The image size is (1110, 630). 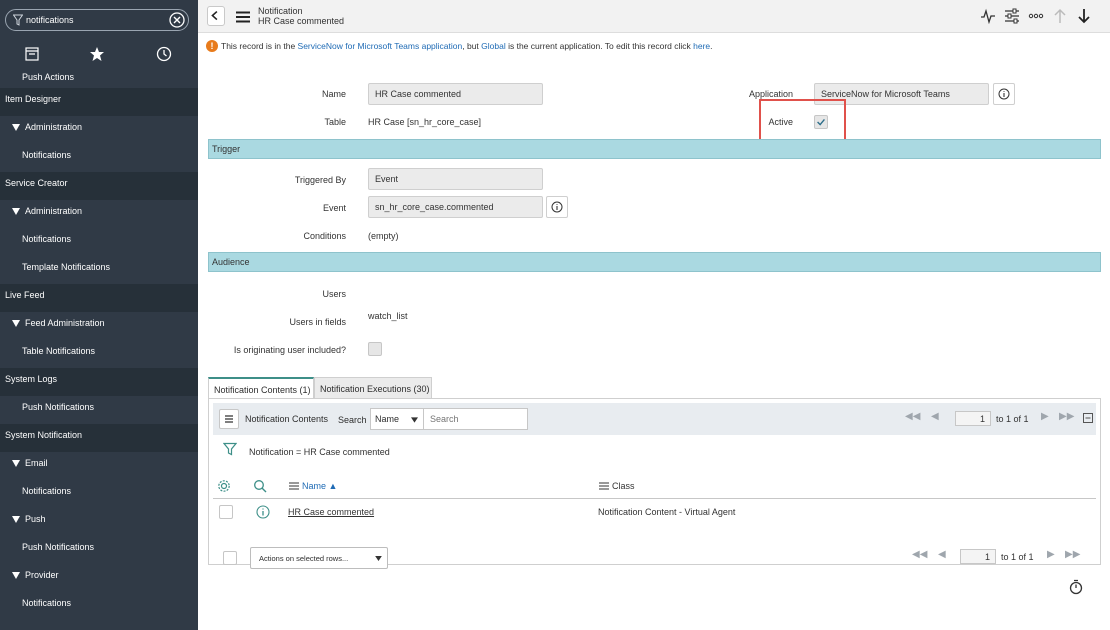 I want to click on nav-section: Provider, so click(x=99, y=578).